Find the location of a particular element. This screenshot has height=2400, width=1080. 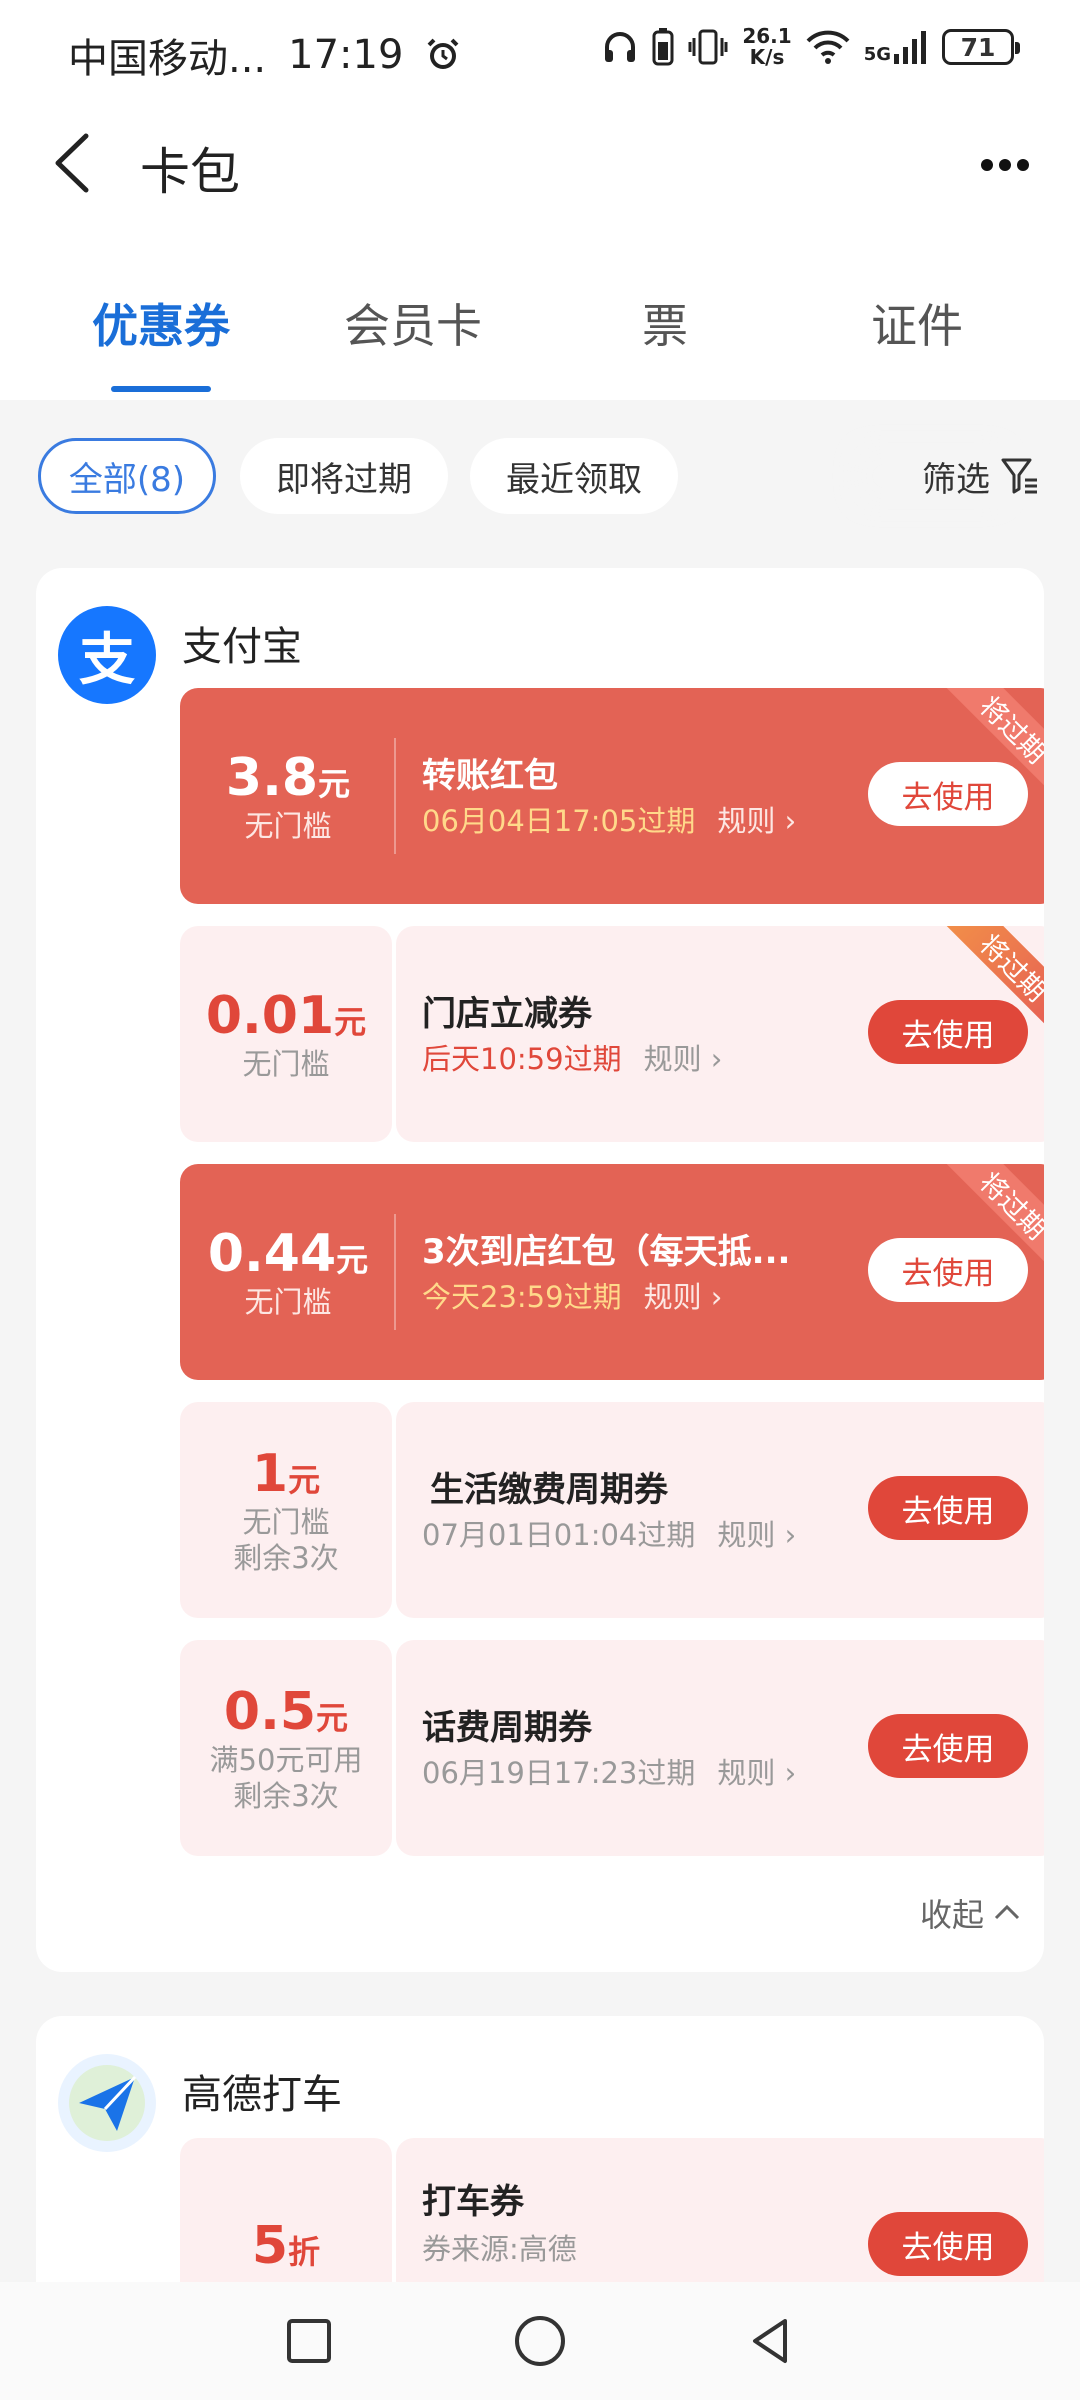

square-icon is located at coordinates (309, 2341).